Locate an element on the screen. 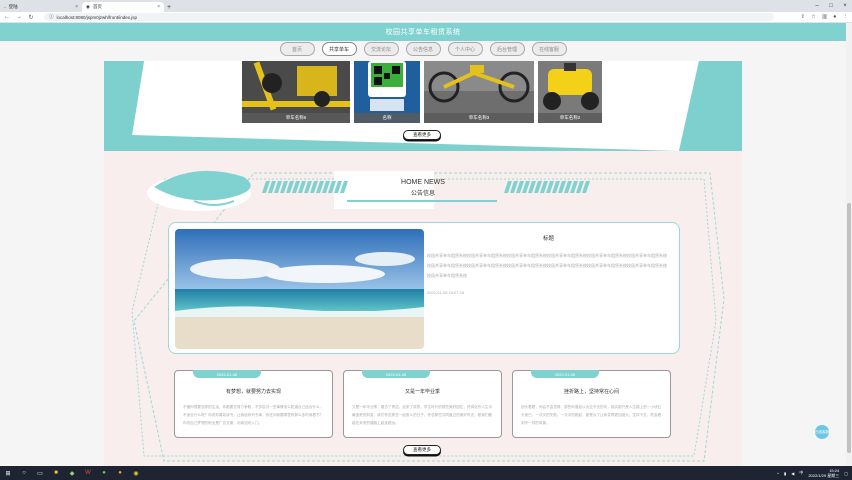 The width and height of the screenshot is (852, 480). nav-item-home: 首页 is located at coordinates (297, 49).